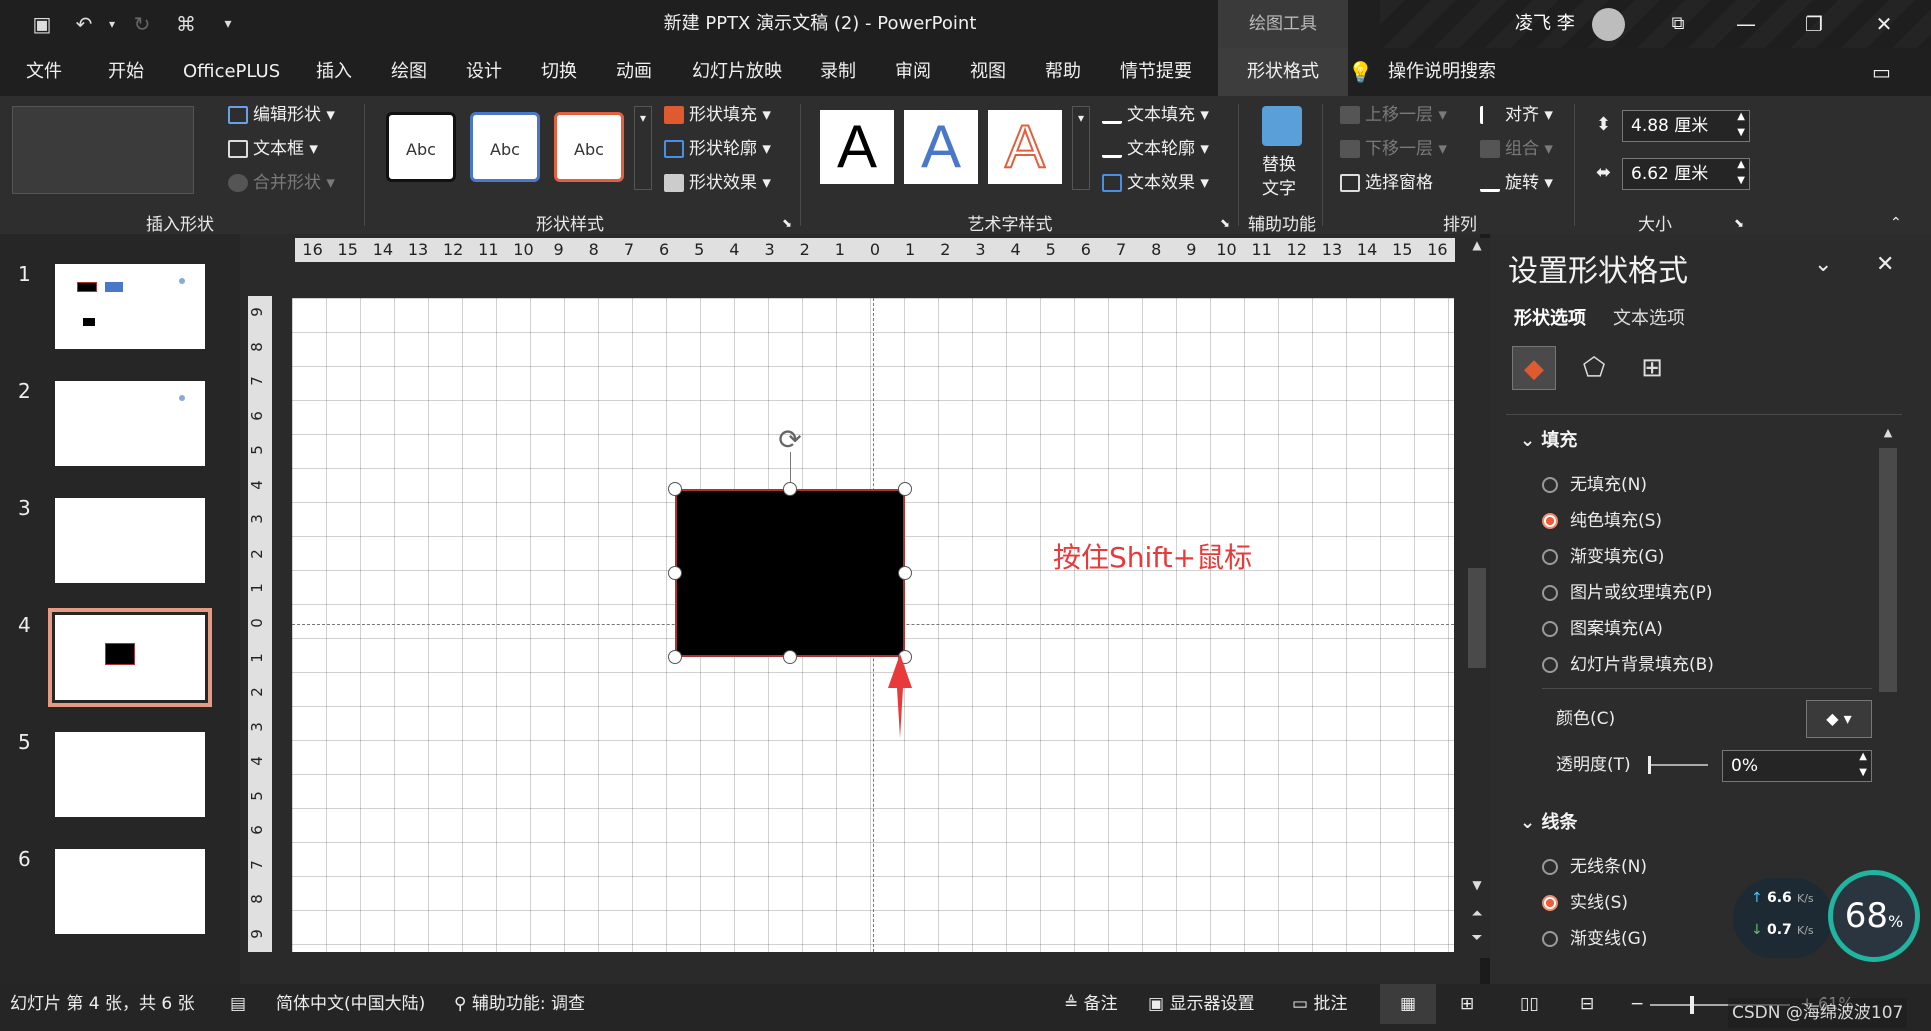 The width and height of the screenshot is (1931, 1031). I want to click on tab-home: 开始, so click(126, 72).